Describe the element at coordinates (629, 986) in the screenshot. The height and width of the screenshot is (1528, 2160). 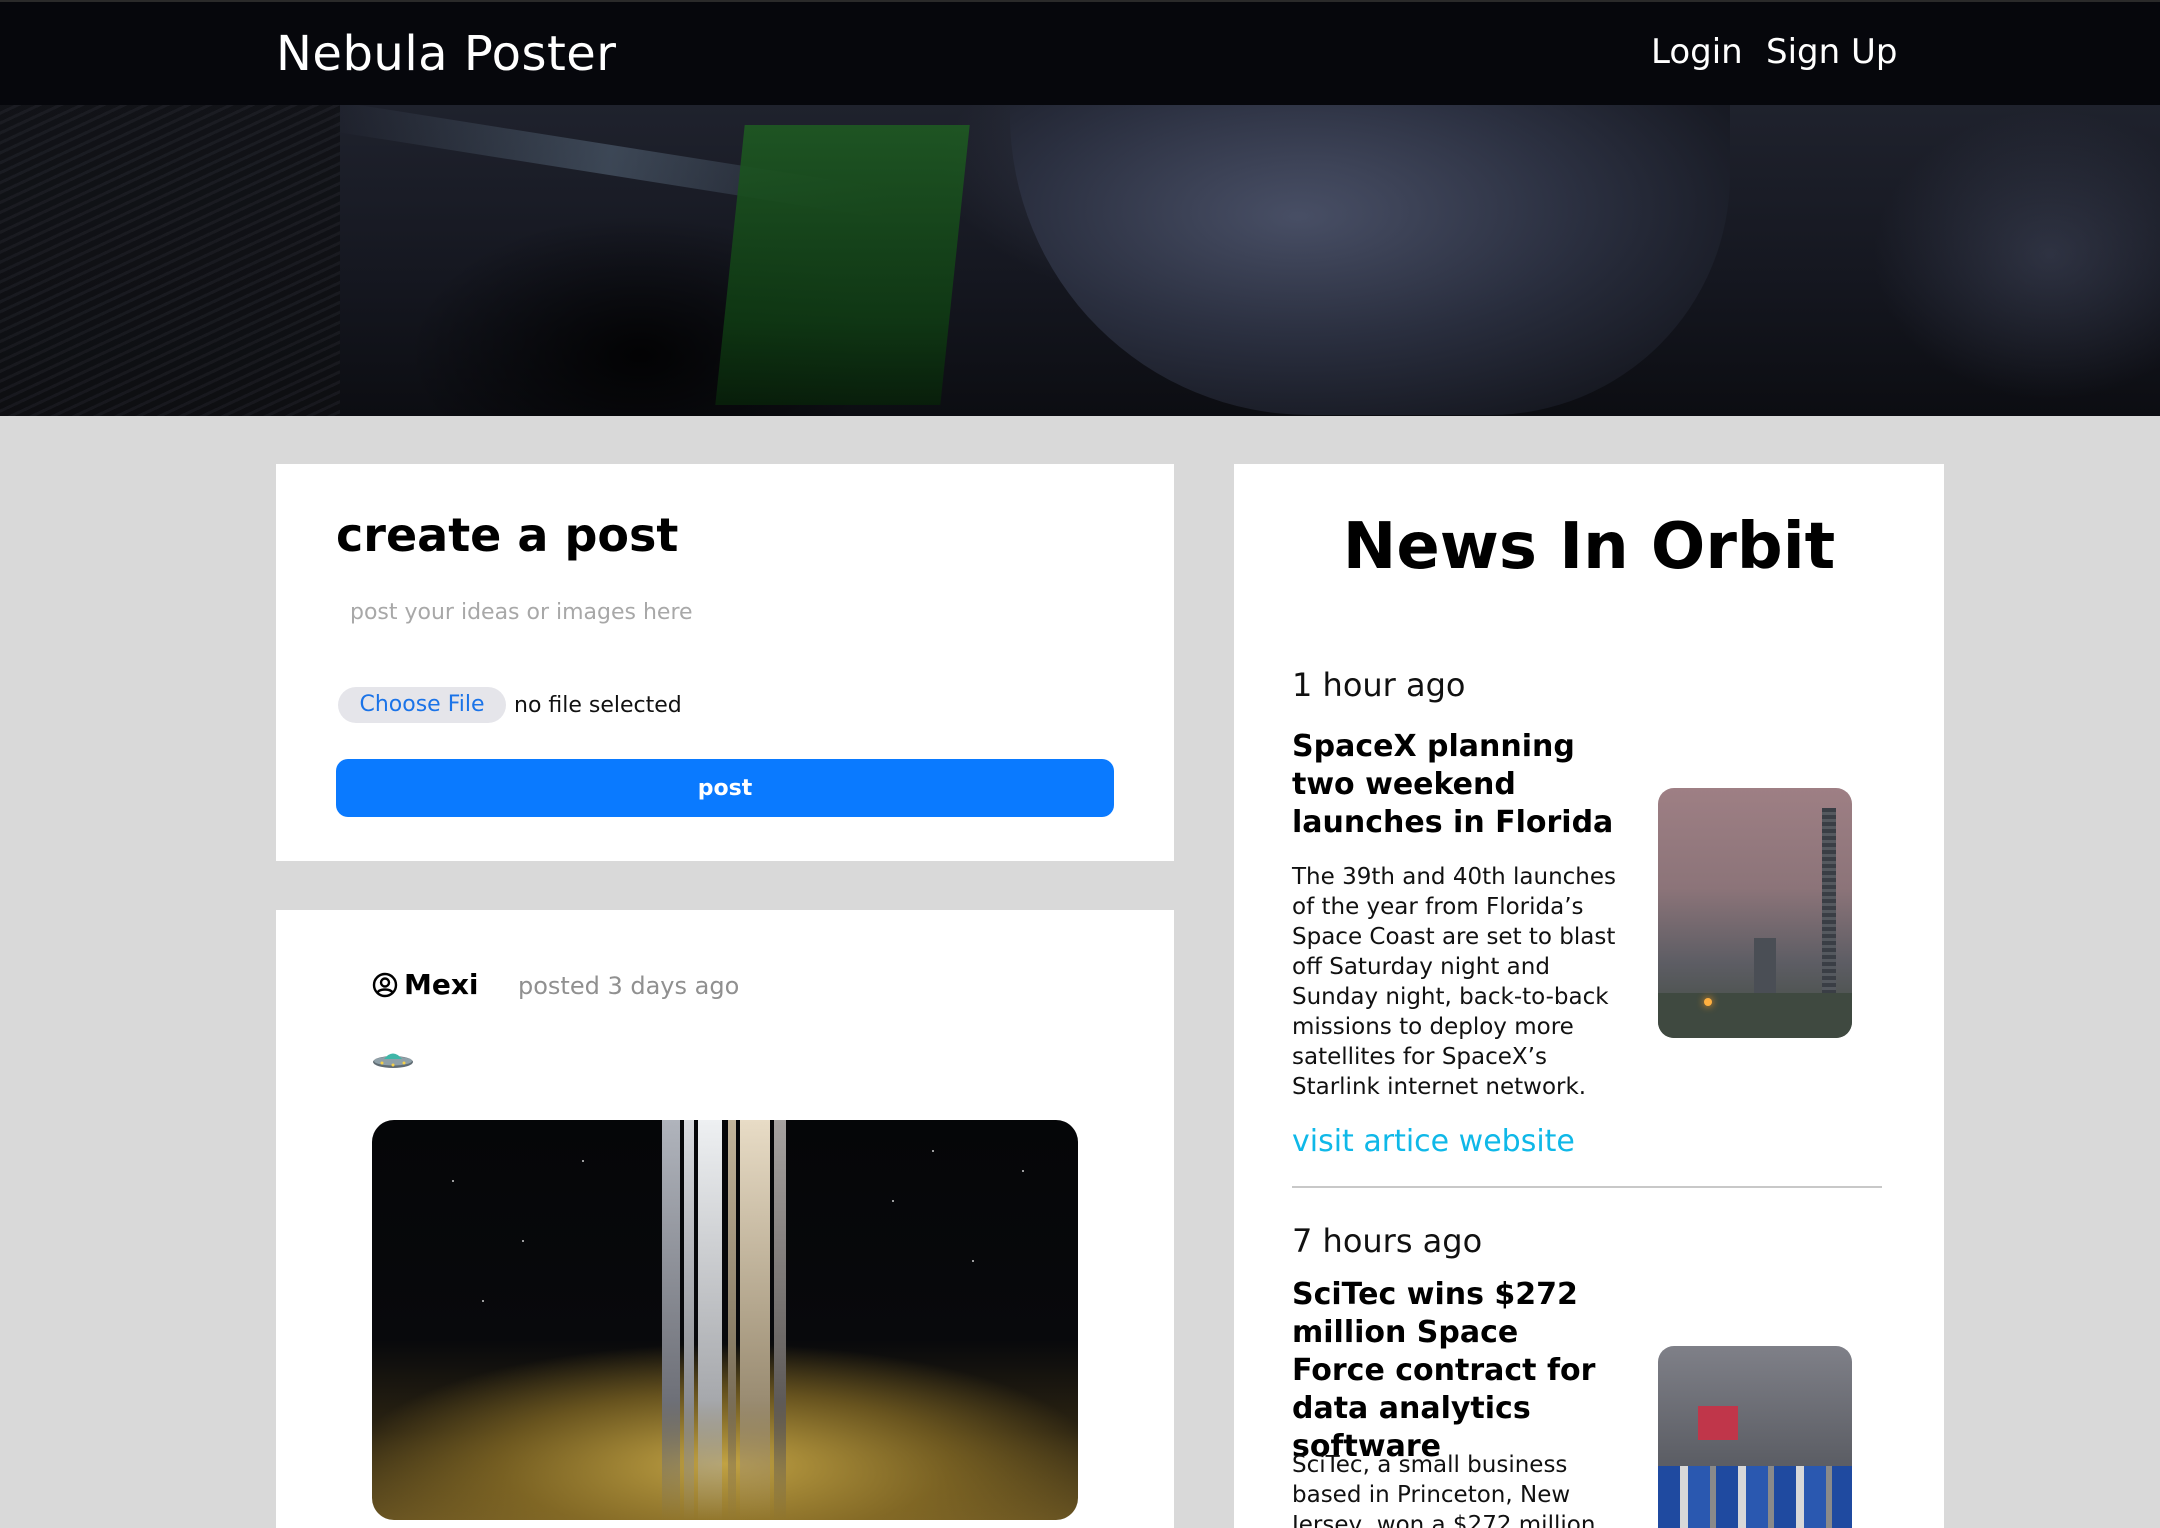
I see `post-timestamp: posted 3 days ago` at that location.